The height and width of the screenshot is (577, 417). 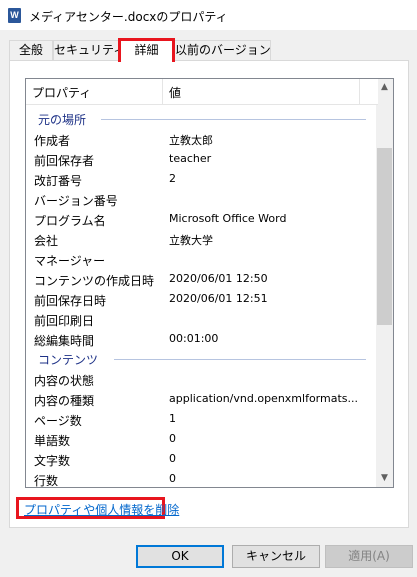 I want to click on list-item: 作成者 立教太郎, so click(x=202, y=139).